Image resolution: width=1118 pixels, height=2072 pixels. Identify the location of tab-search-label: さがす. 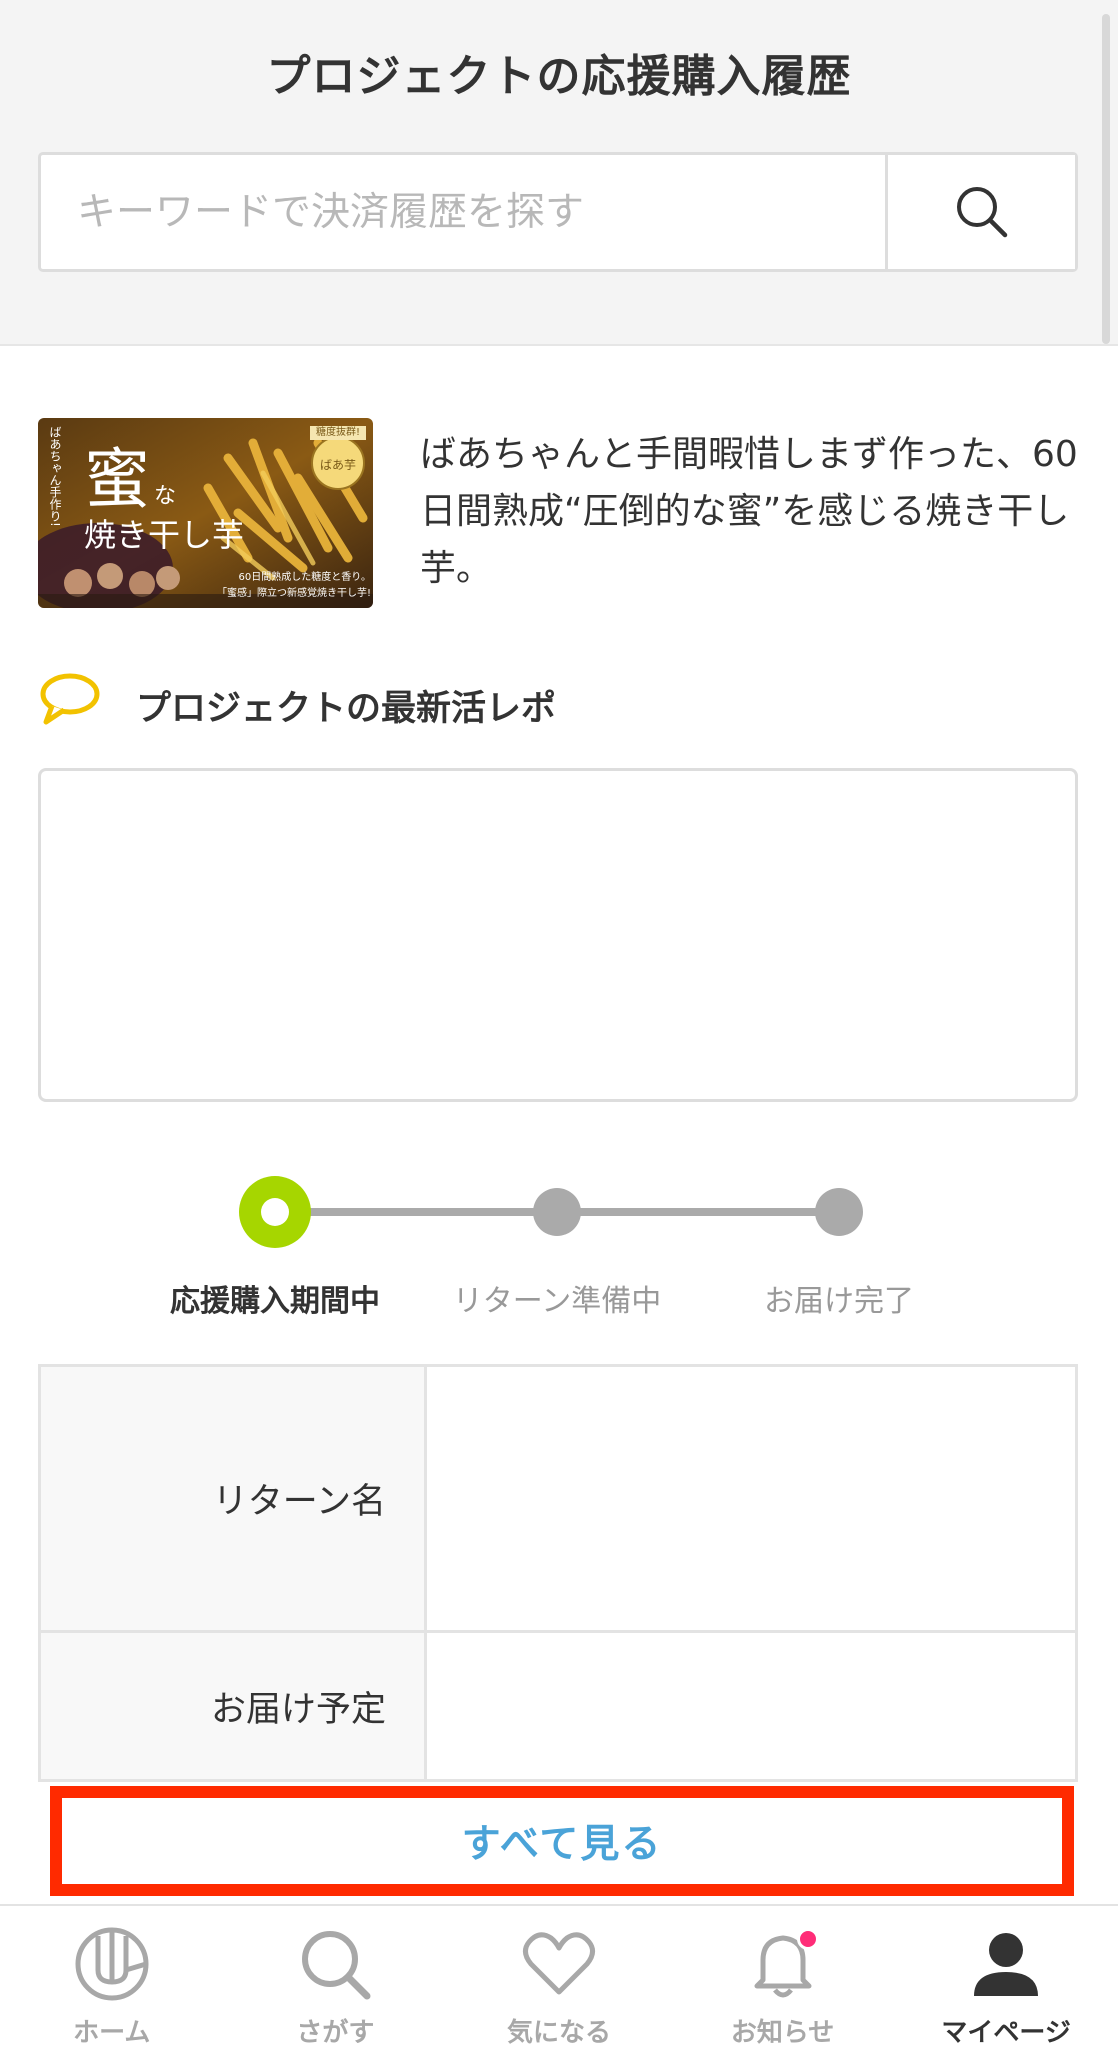
(335, 2033).